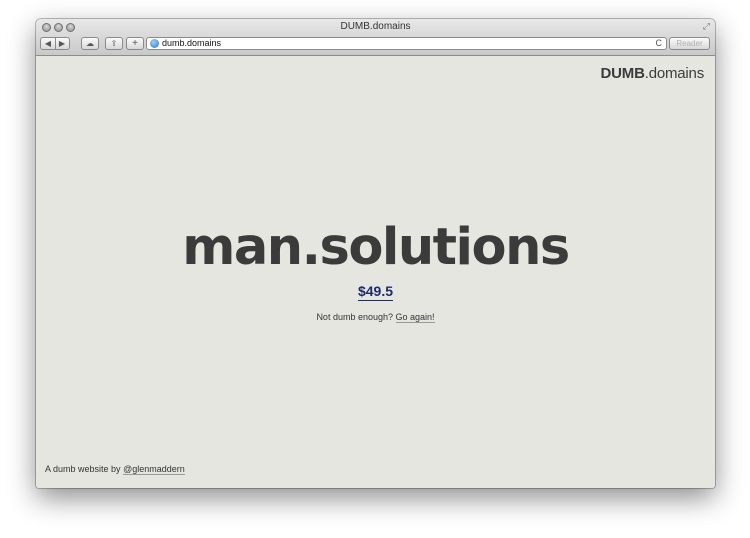  What do you see at coordinates (659, 43) in the screenshot?
I see `reload-icon: C` at bounding box center [659, 43].